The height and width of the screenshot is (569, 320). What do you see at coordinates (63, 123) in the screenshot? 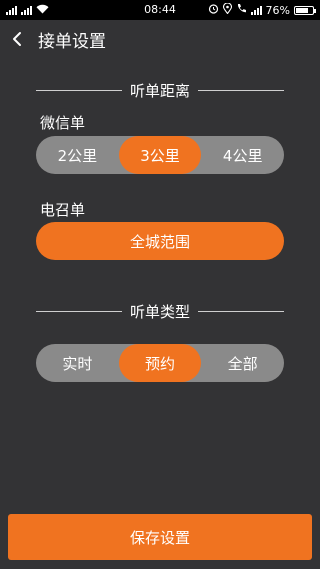
I see `wechat-order-label: 微信单` at bounding box center [63, 123].